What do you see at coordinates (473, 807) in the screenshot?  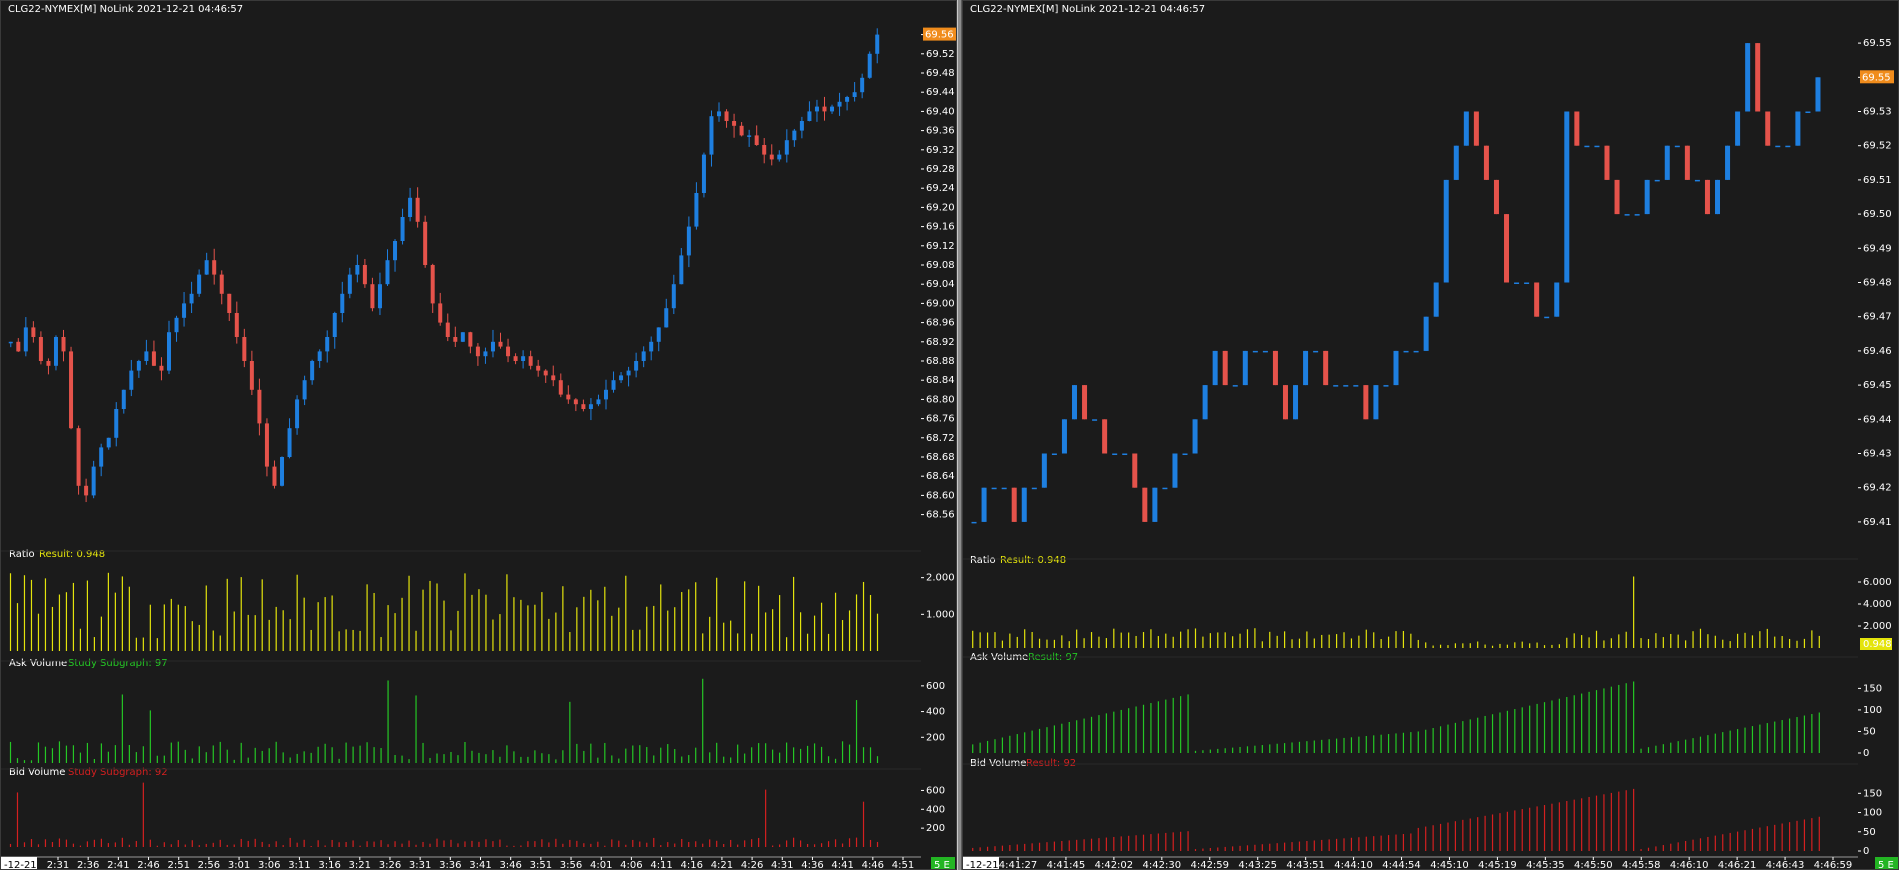 I see `bid-volume-pane: 600 400 200` at bounding box center [473, 807].